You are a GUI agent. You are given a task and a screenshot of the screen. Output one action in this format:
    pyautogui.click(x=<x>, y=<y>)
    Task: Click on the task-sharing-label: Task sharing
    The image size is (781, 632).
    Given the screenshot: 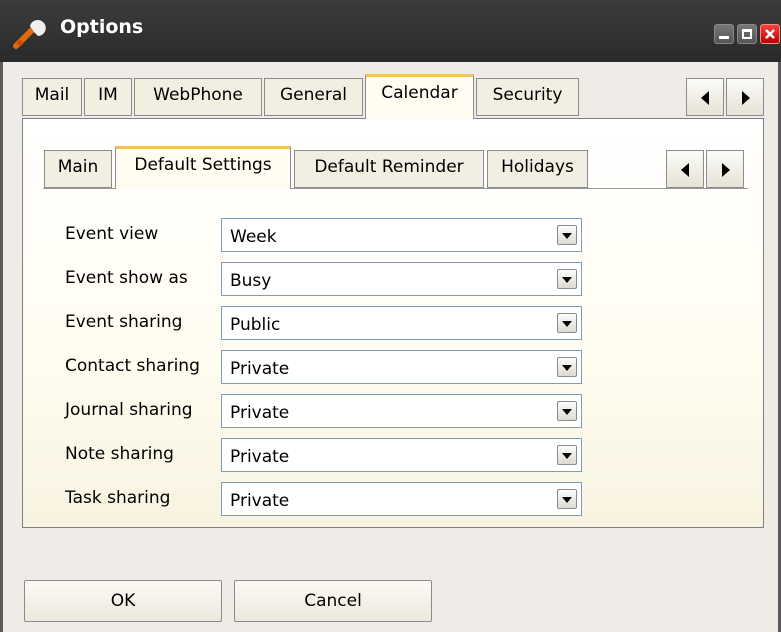 What is the action you would take?
    pyautogui.click(x=118, y=498)
    